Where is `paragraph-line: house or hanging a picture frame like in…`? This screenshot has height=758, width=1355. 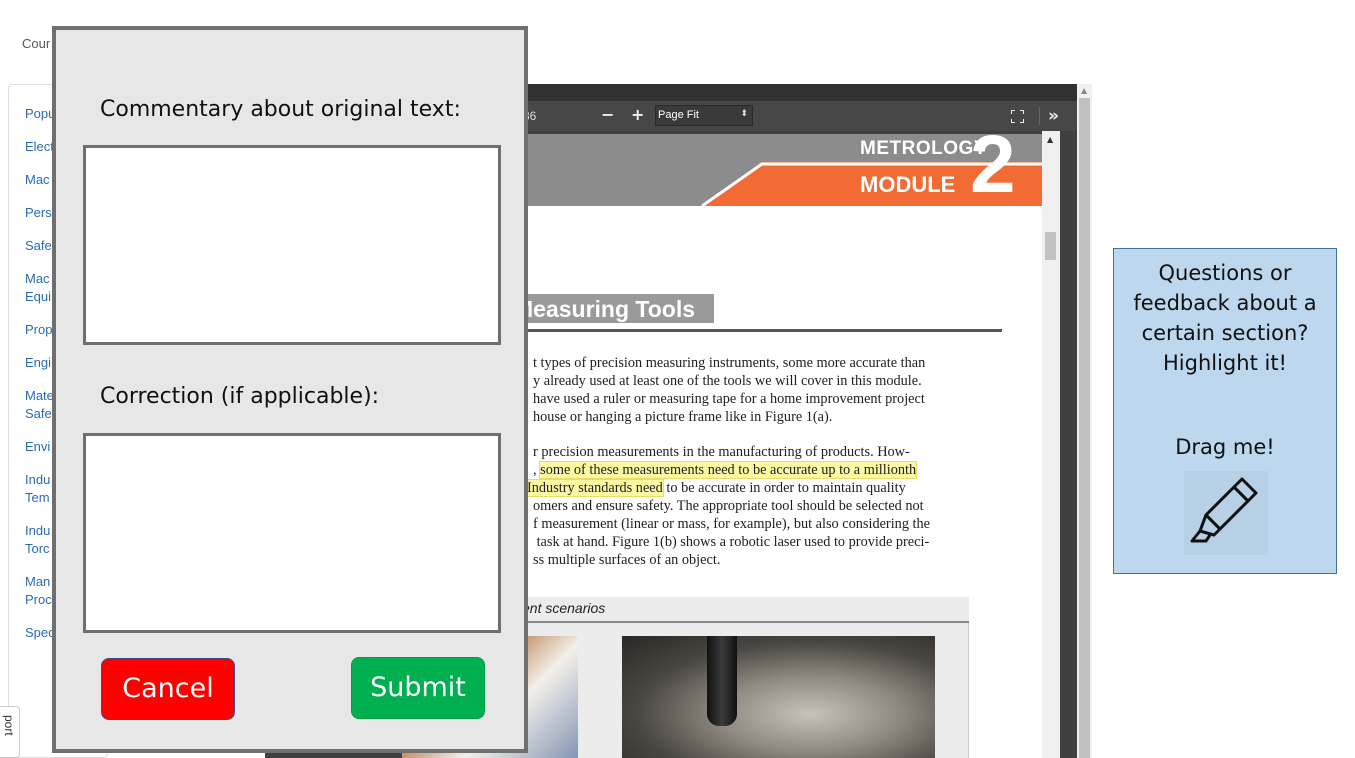
paragraph-line: house or hanging a picture frame like in… is located at coordinates (683, 417).